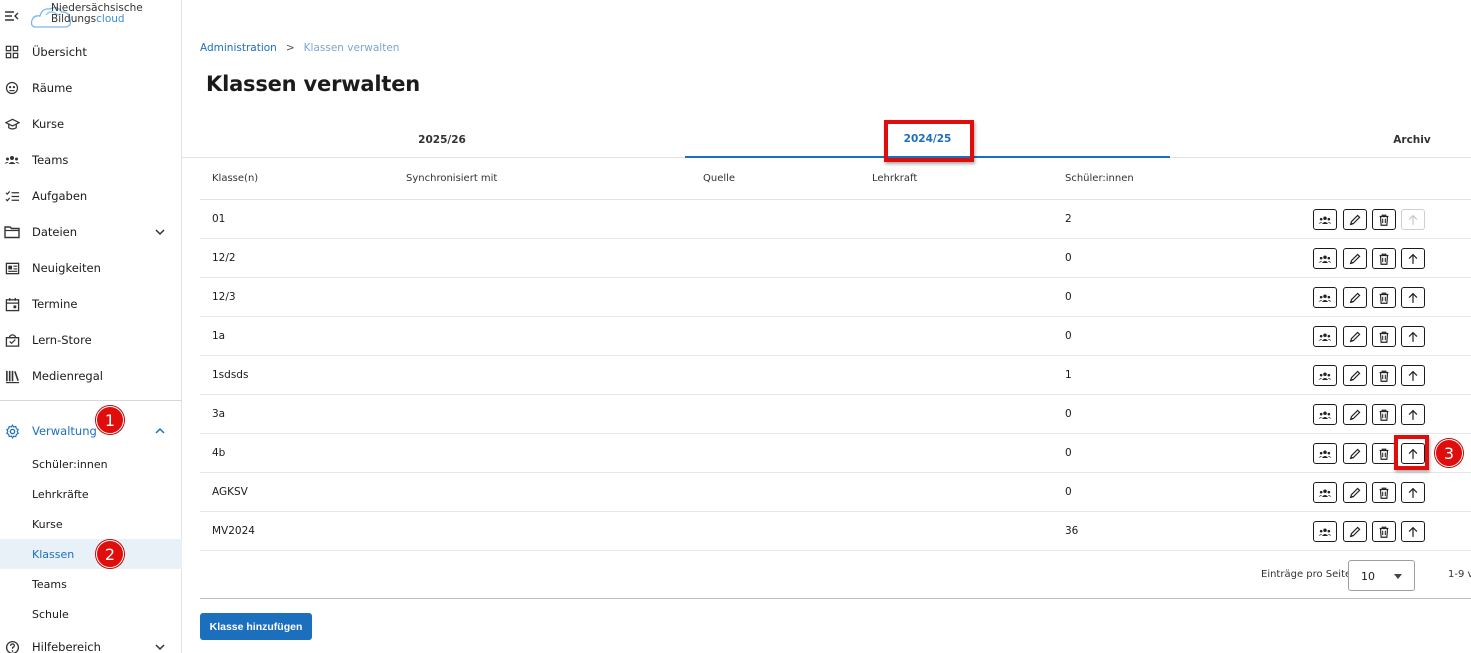  Describe the element at coordinates (91, 431) in the screenshot. I see `sidebar-item-verwaltung: Verwaltung` at that location.